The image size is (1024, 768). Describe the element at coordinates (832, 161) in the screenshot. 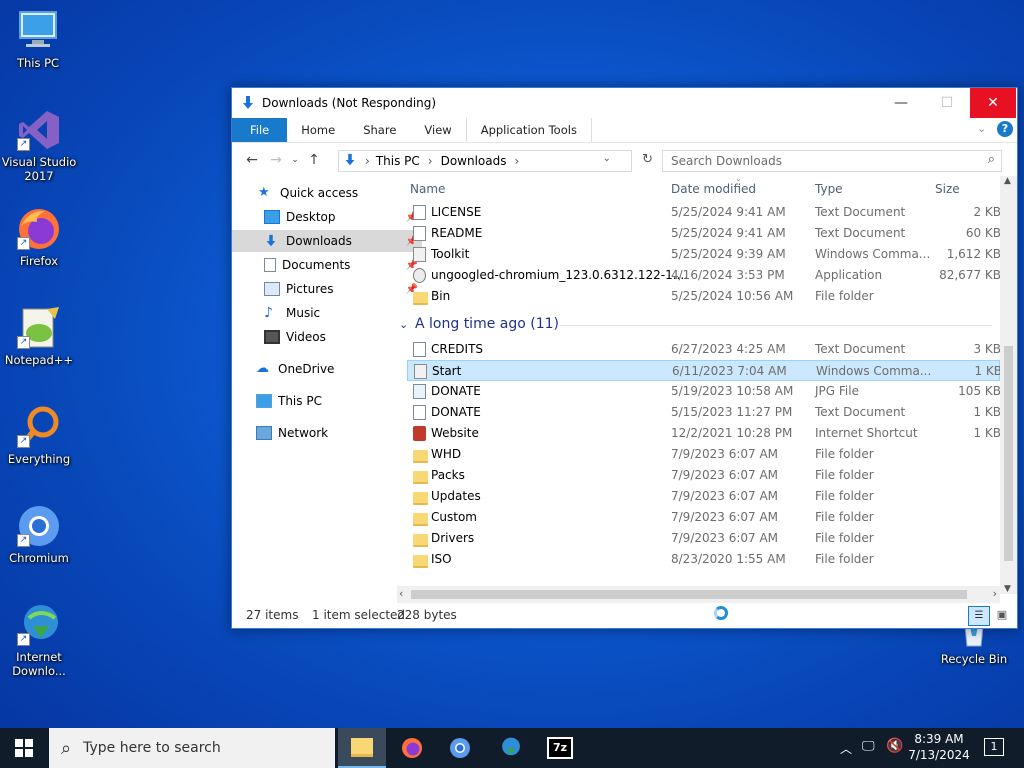

I see `search-input: Search Downloads ⌕` at that location.